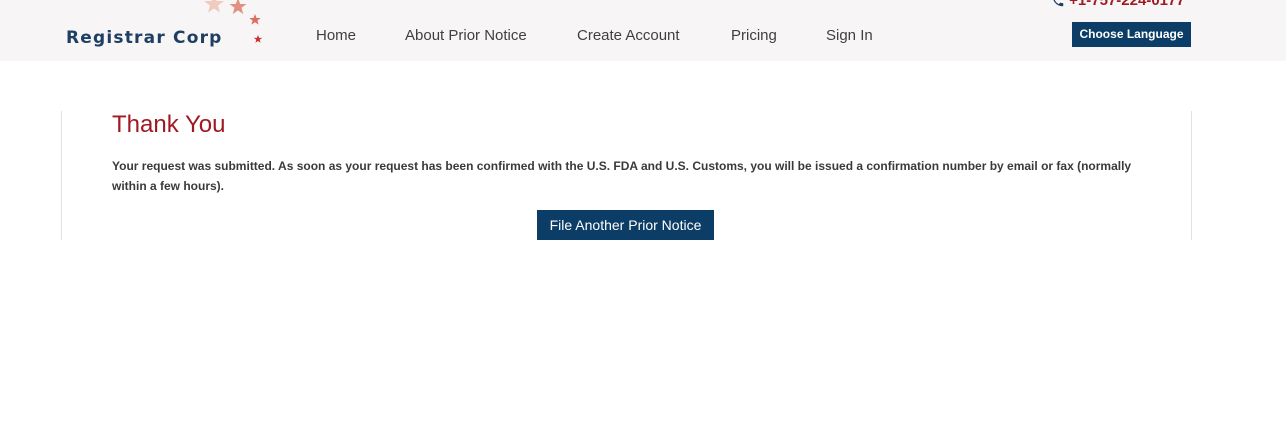  I want to click on registrar-corp-logo: Registrar Corp, so click(166, 29).